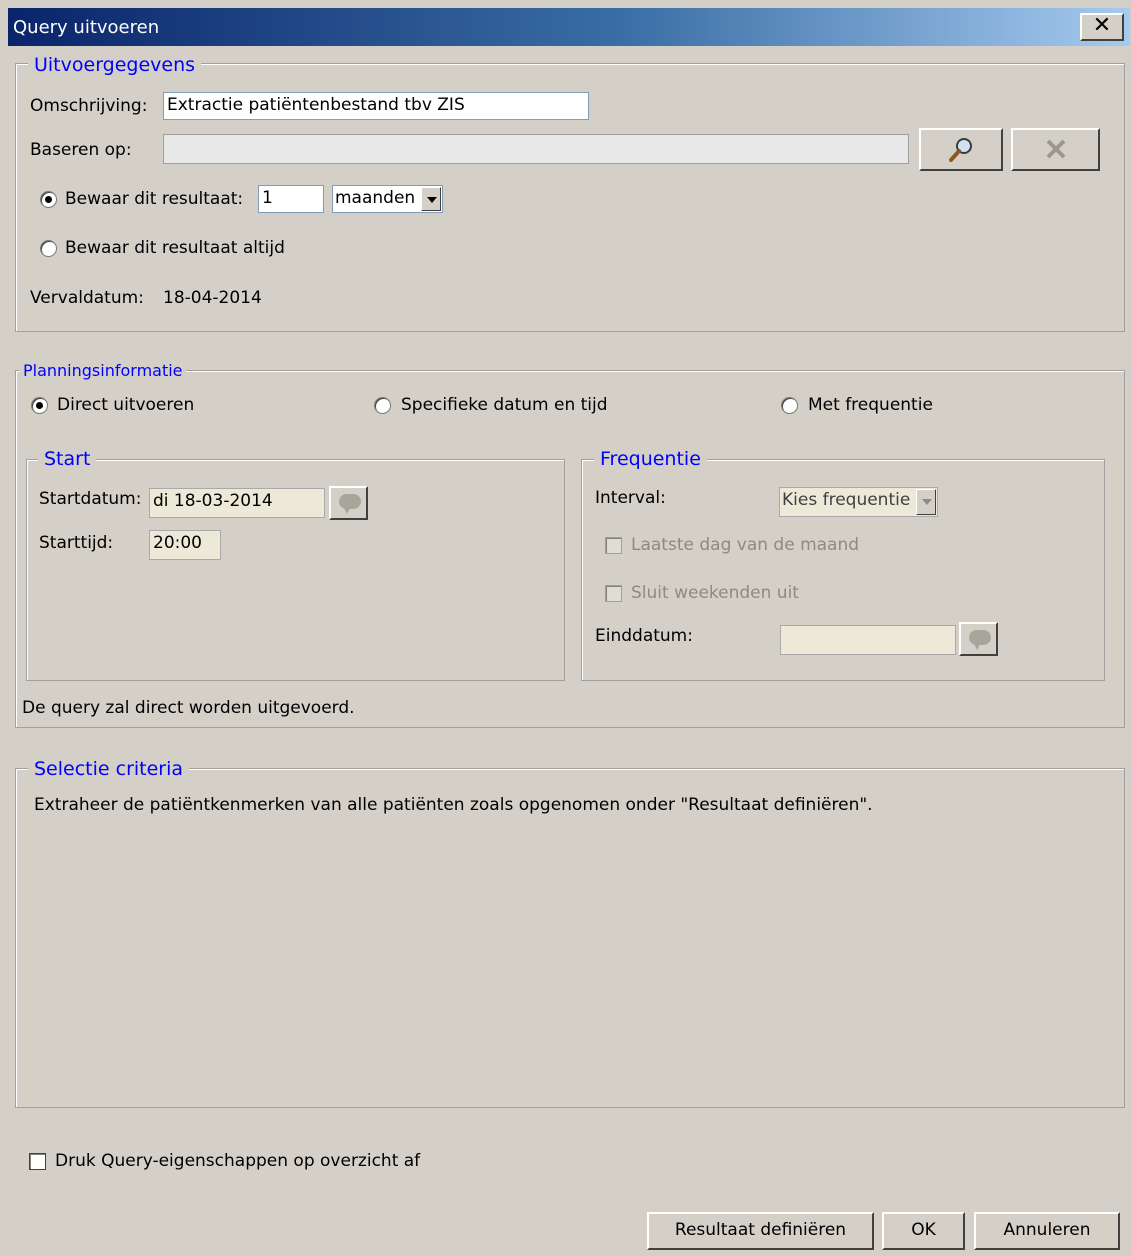 The width and height of the screenshot is (1132, 1256). What do you see at coordinates (185, 545) in the screenshot?
I see `starttijd-input: 20:00` at bounding box center [185, 545].